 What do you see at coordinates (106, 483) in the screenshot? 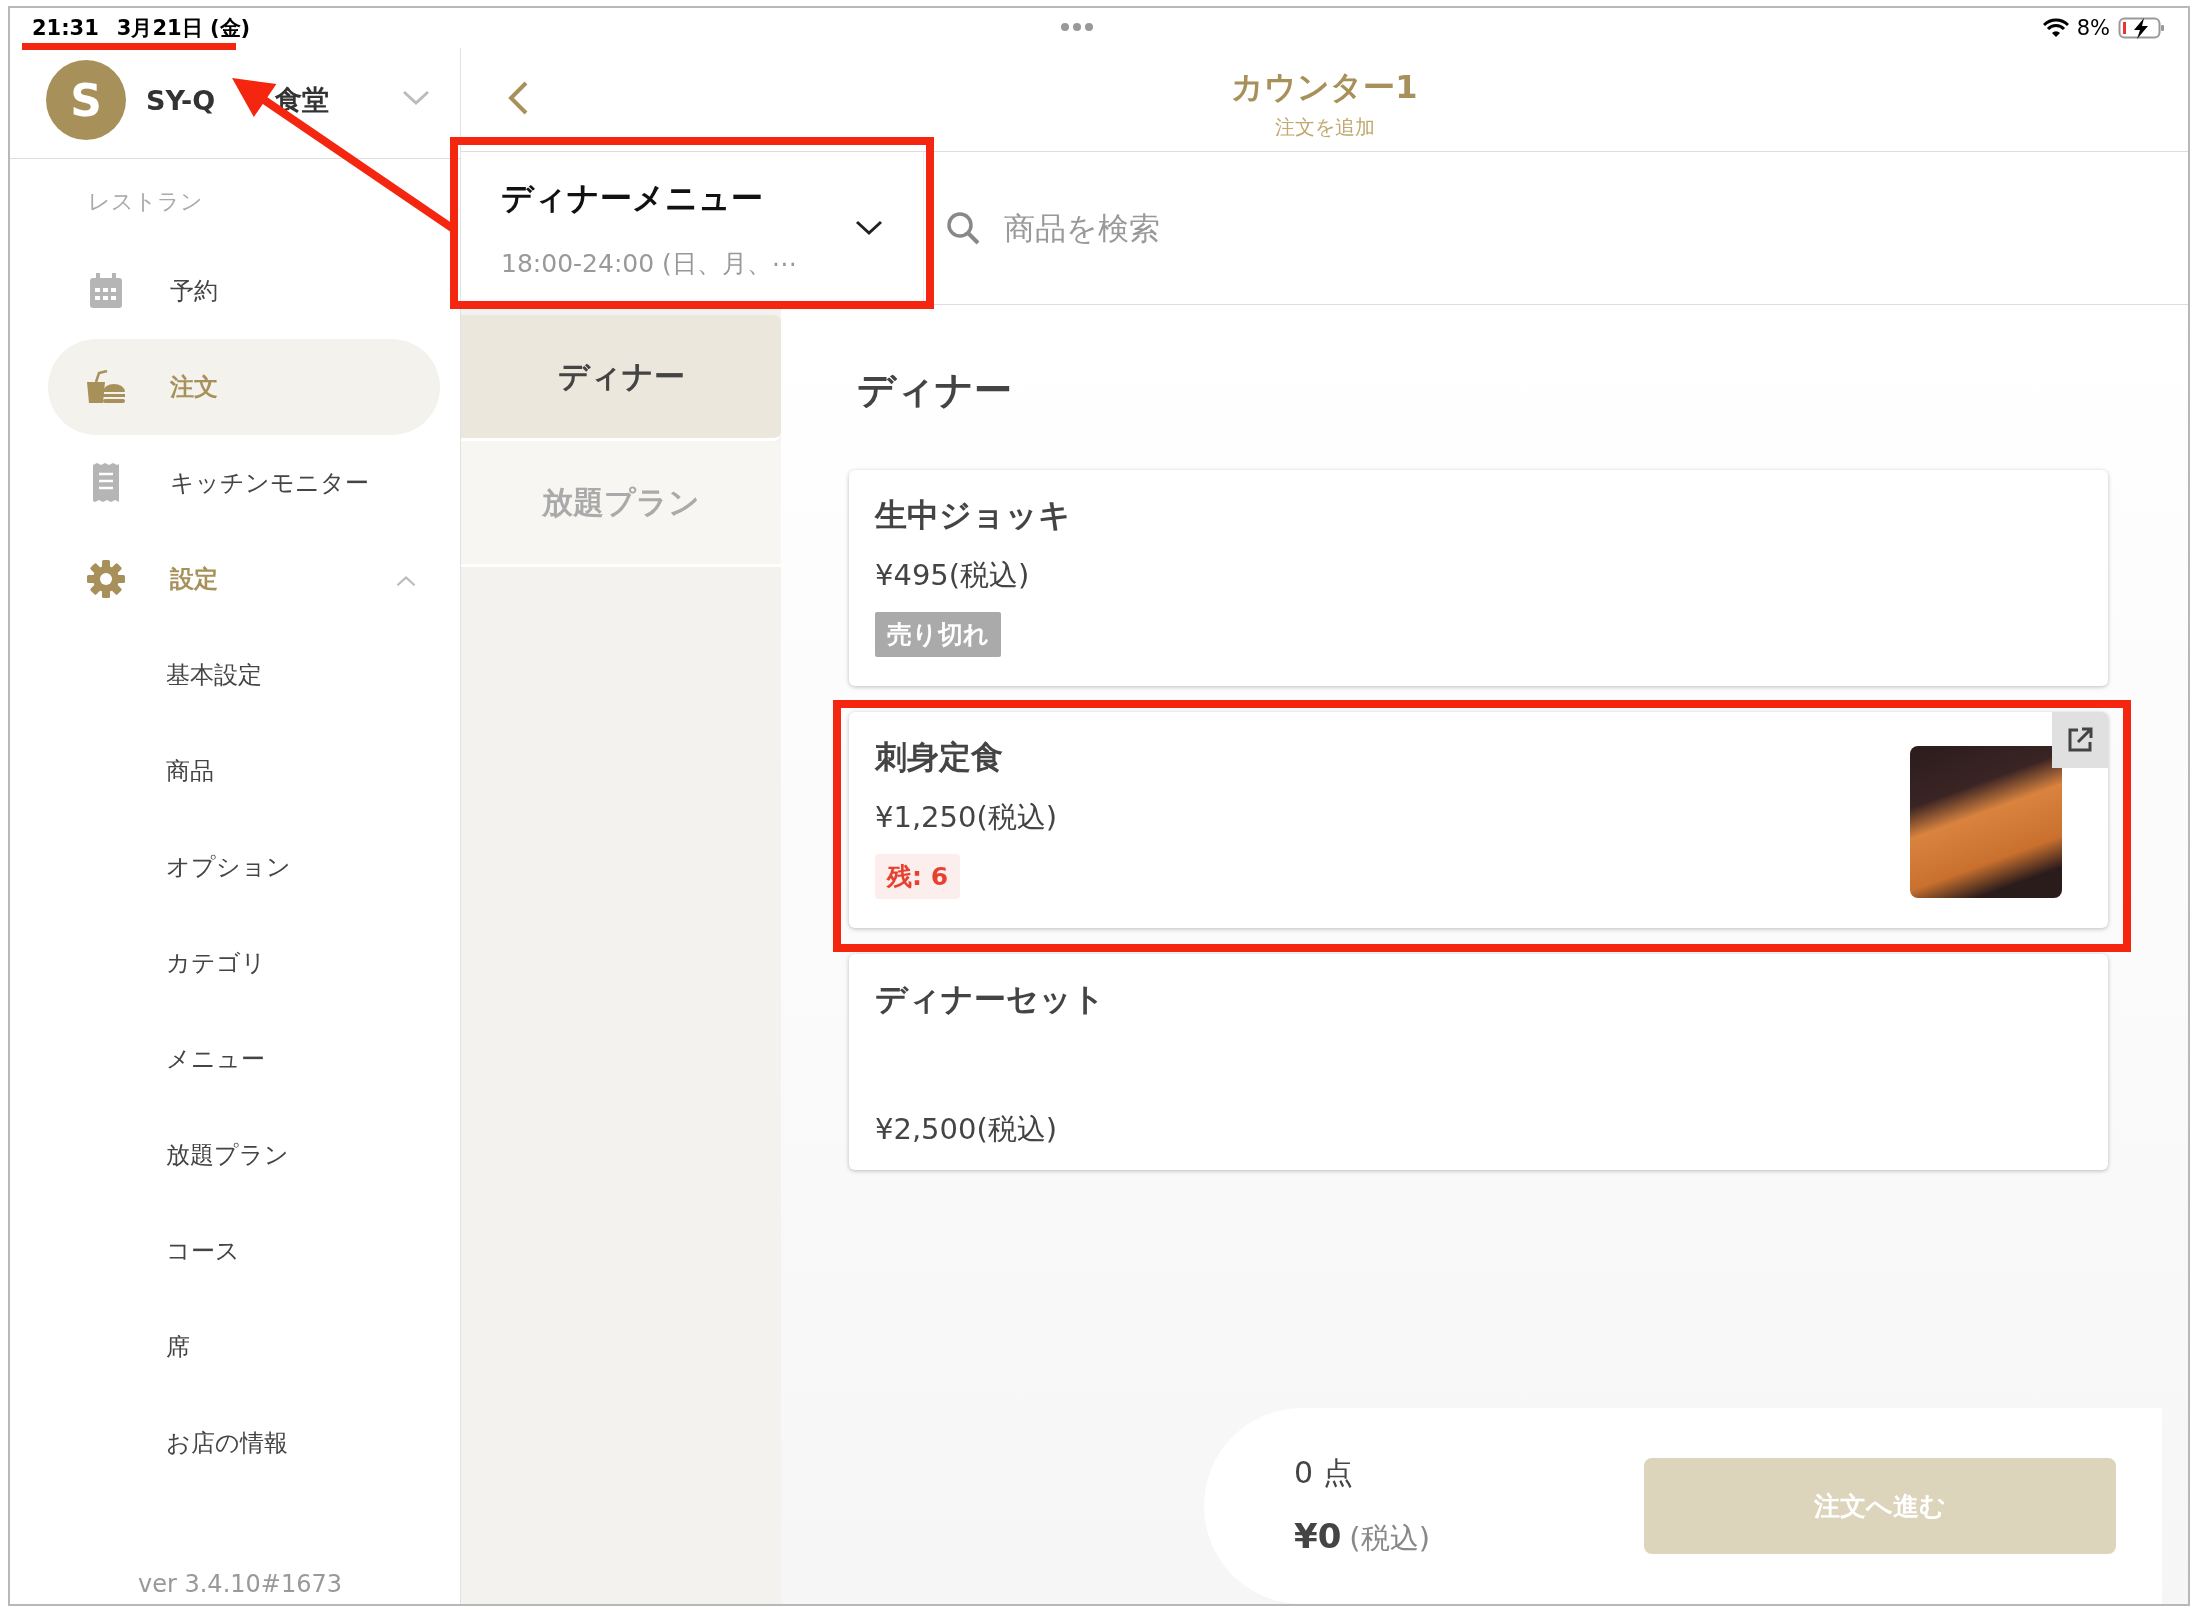
I see `receipt-icon` at bounding box center [106, 483].